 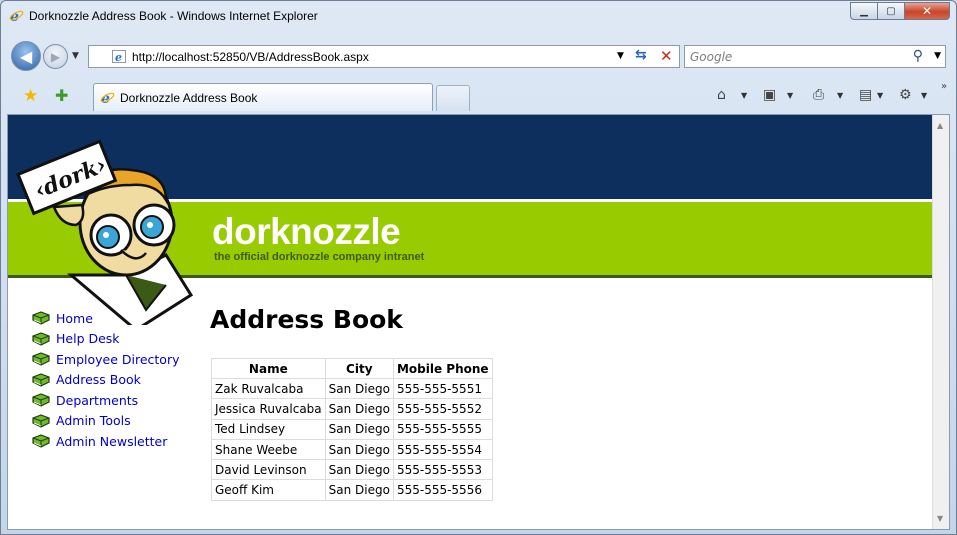 I want to click on table-cell: Shane Weebe, so click(x=268, y=449).